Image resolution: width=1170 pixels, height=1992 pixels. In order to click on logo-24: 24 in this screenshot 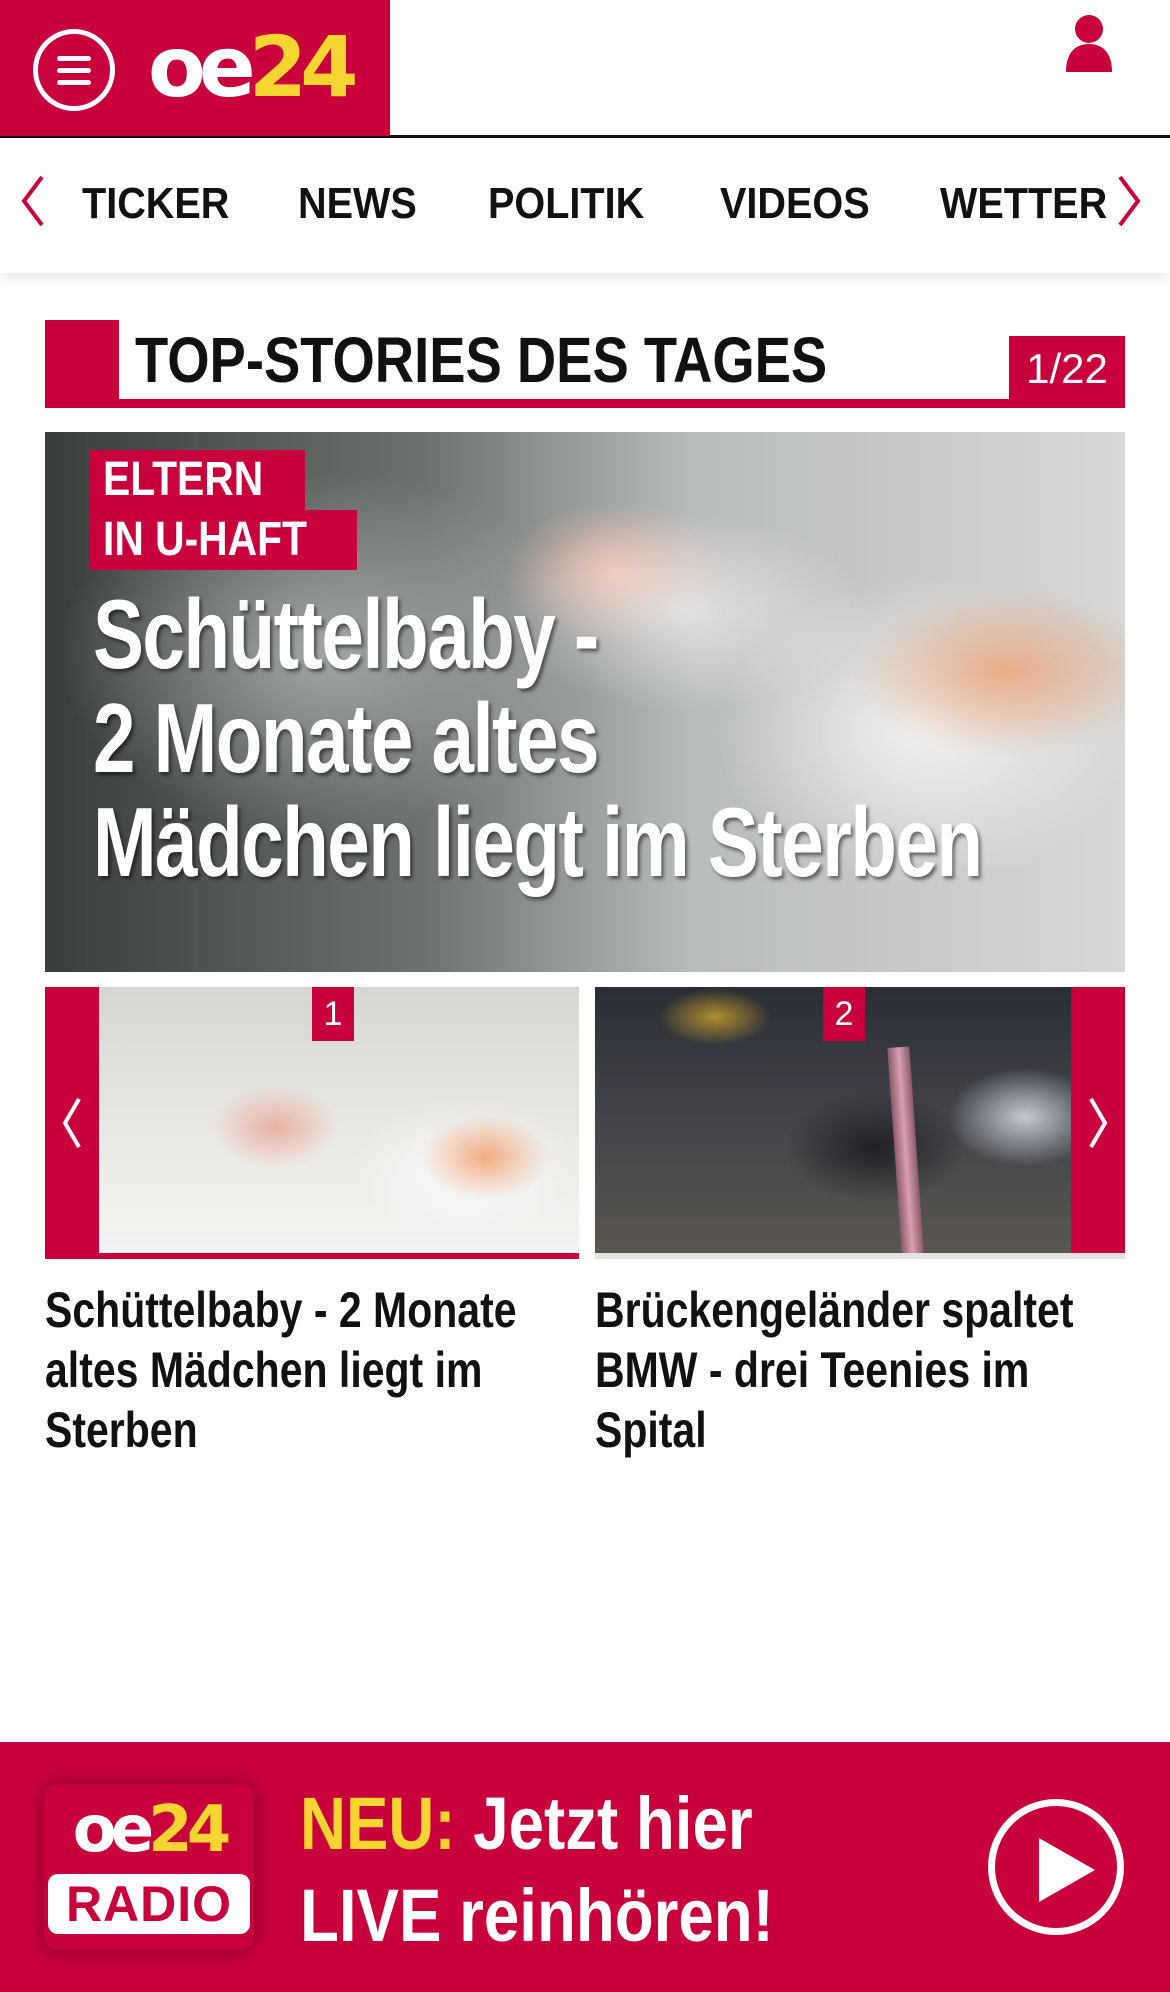, I will do `click(303, 67)`.